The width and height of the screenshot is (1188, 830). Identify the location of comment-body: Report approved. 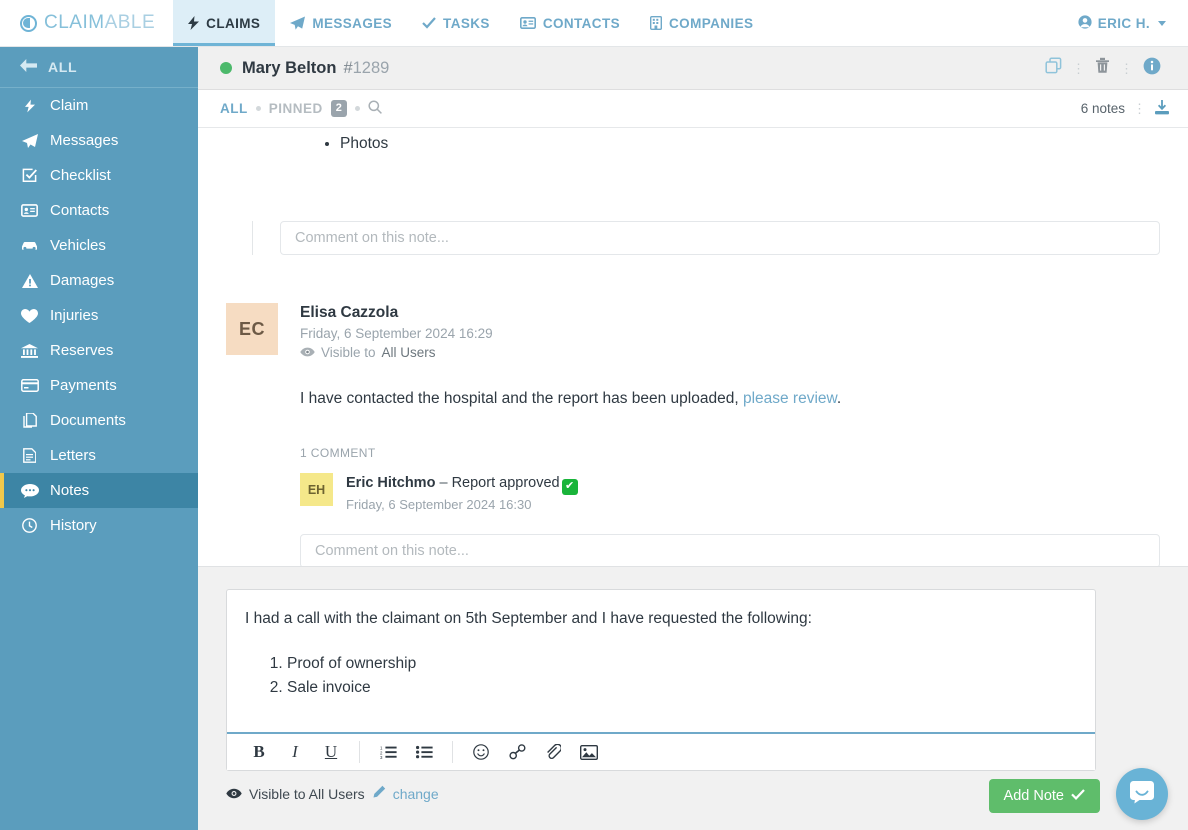
(505, 483).